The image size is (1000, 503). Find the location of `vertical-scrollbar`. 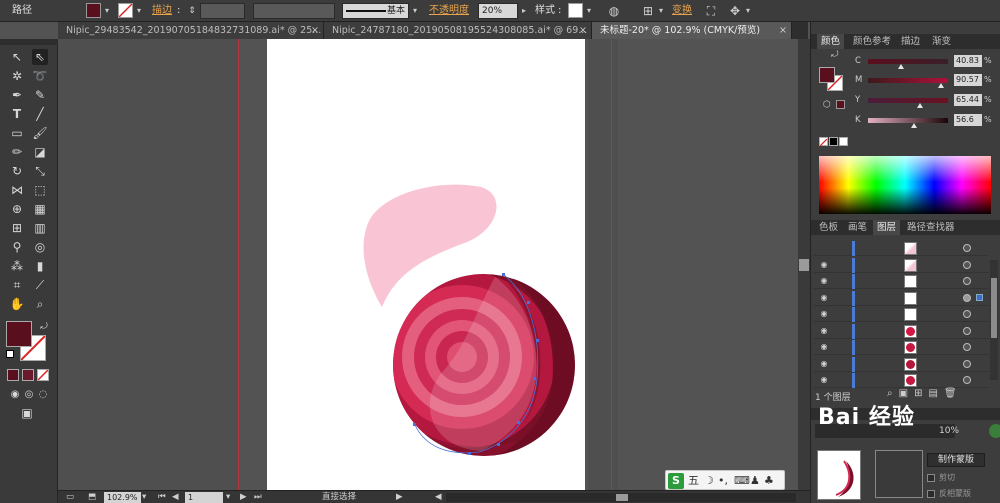

vertical-scrollbar is located at coordinates (804, 264).